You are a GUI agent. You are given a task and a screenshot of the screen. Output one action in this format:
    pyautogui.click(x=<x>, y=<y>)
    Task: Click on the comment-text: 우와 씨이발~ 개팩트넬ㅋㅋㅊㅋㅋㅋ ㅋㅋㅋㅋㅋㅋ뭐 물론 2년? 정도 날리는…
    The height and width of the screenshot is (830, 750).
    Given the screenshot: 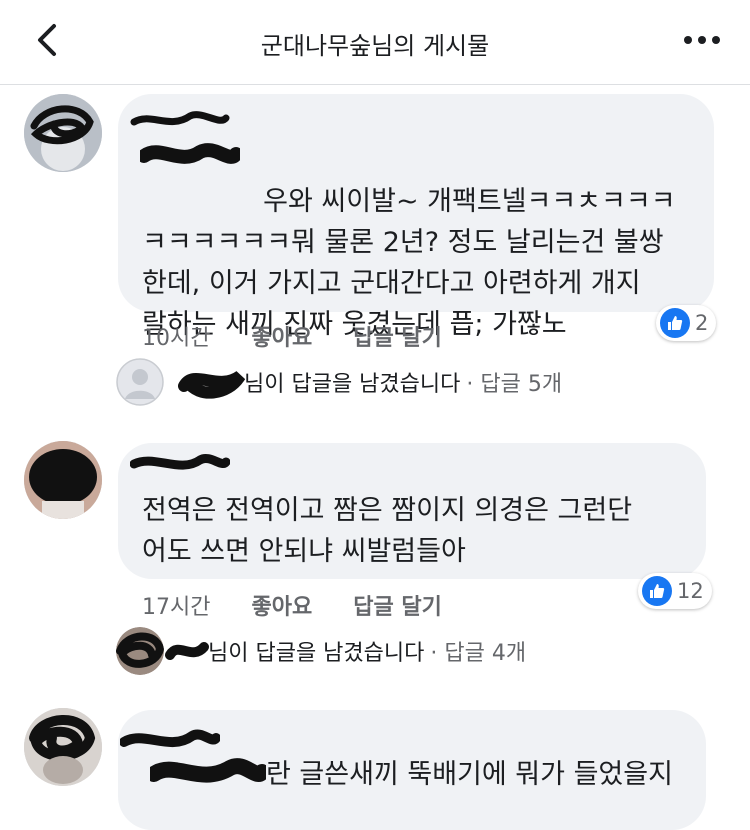 What is the action you would take?
    pyautogui.click(x=409, y=263)
    